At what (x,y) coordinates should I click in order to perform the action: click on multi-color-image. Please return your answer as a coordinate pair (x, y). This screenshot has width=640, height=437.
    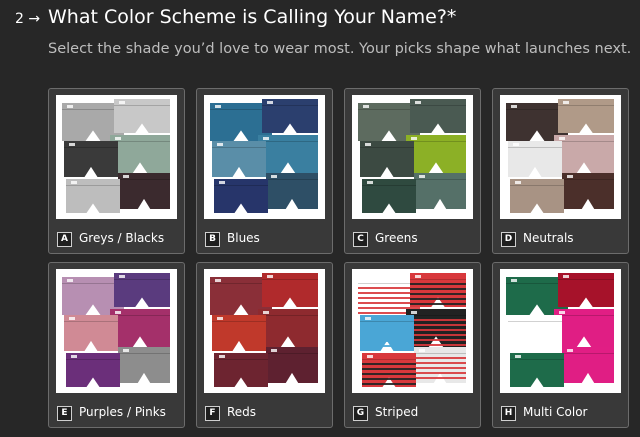
    Looking at the image, I should click on (560, 331).